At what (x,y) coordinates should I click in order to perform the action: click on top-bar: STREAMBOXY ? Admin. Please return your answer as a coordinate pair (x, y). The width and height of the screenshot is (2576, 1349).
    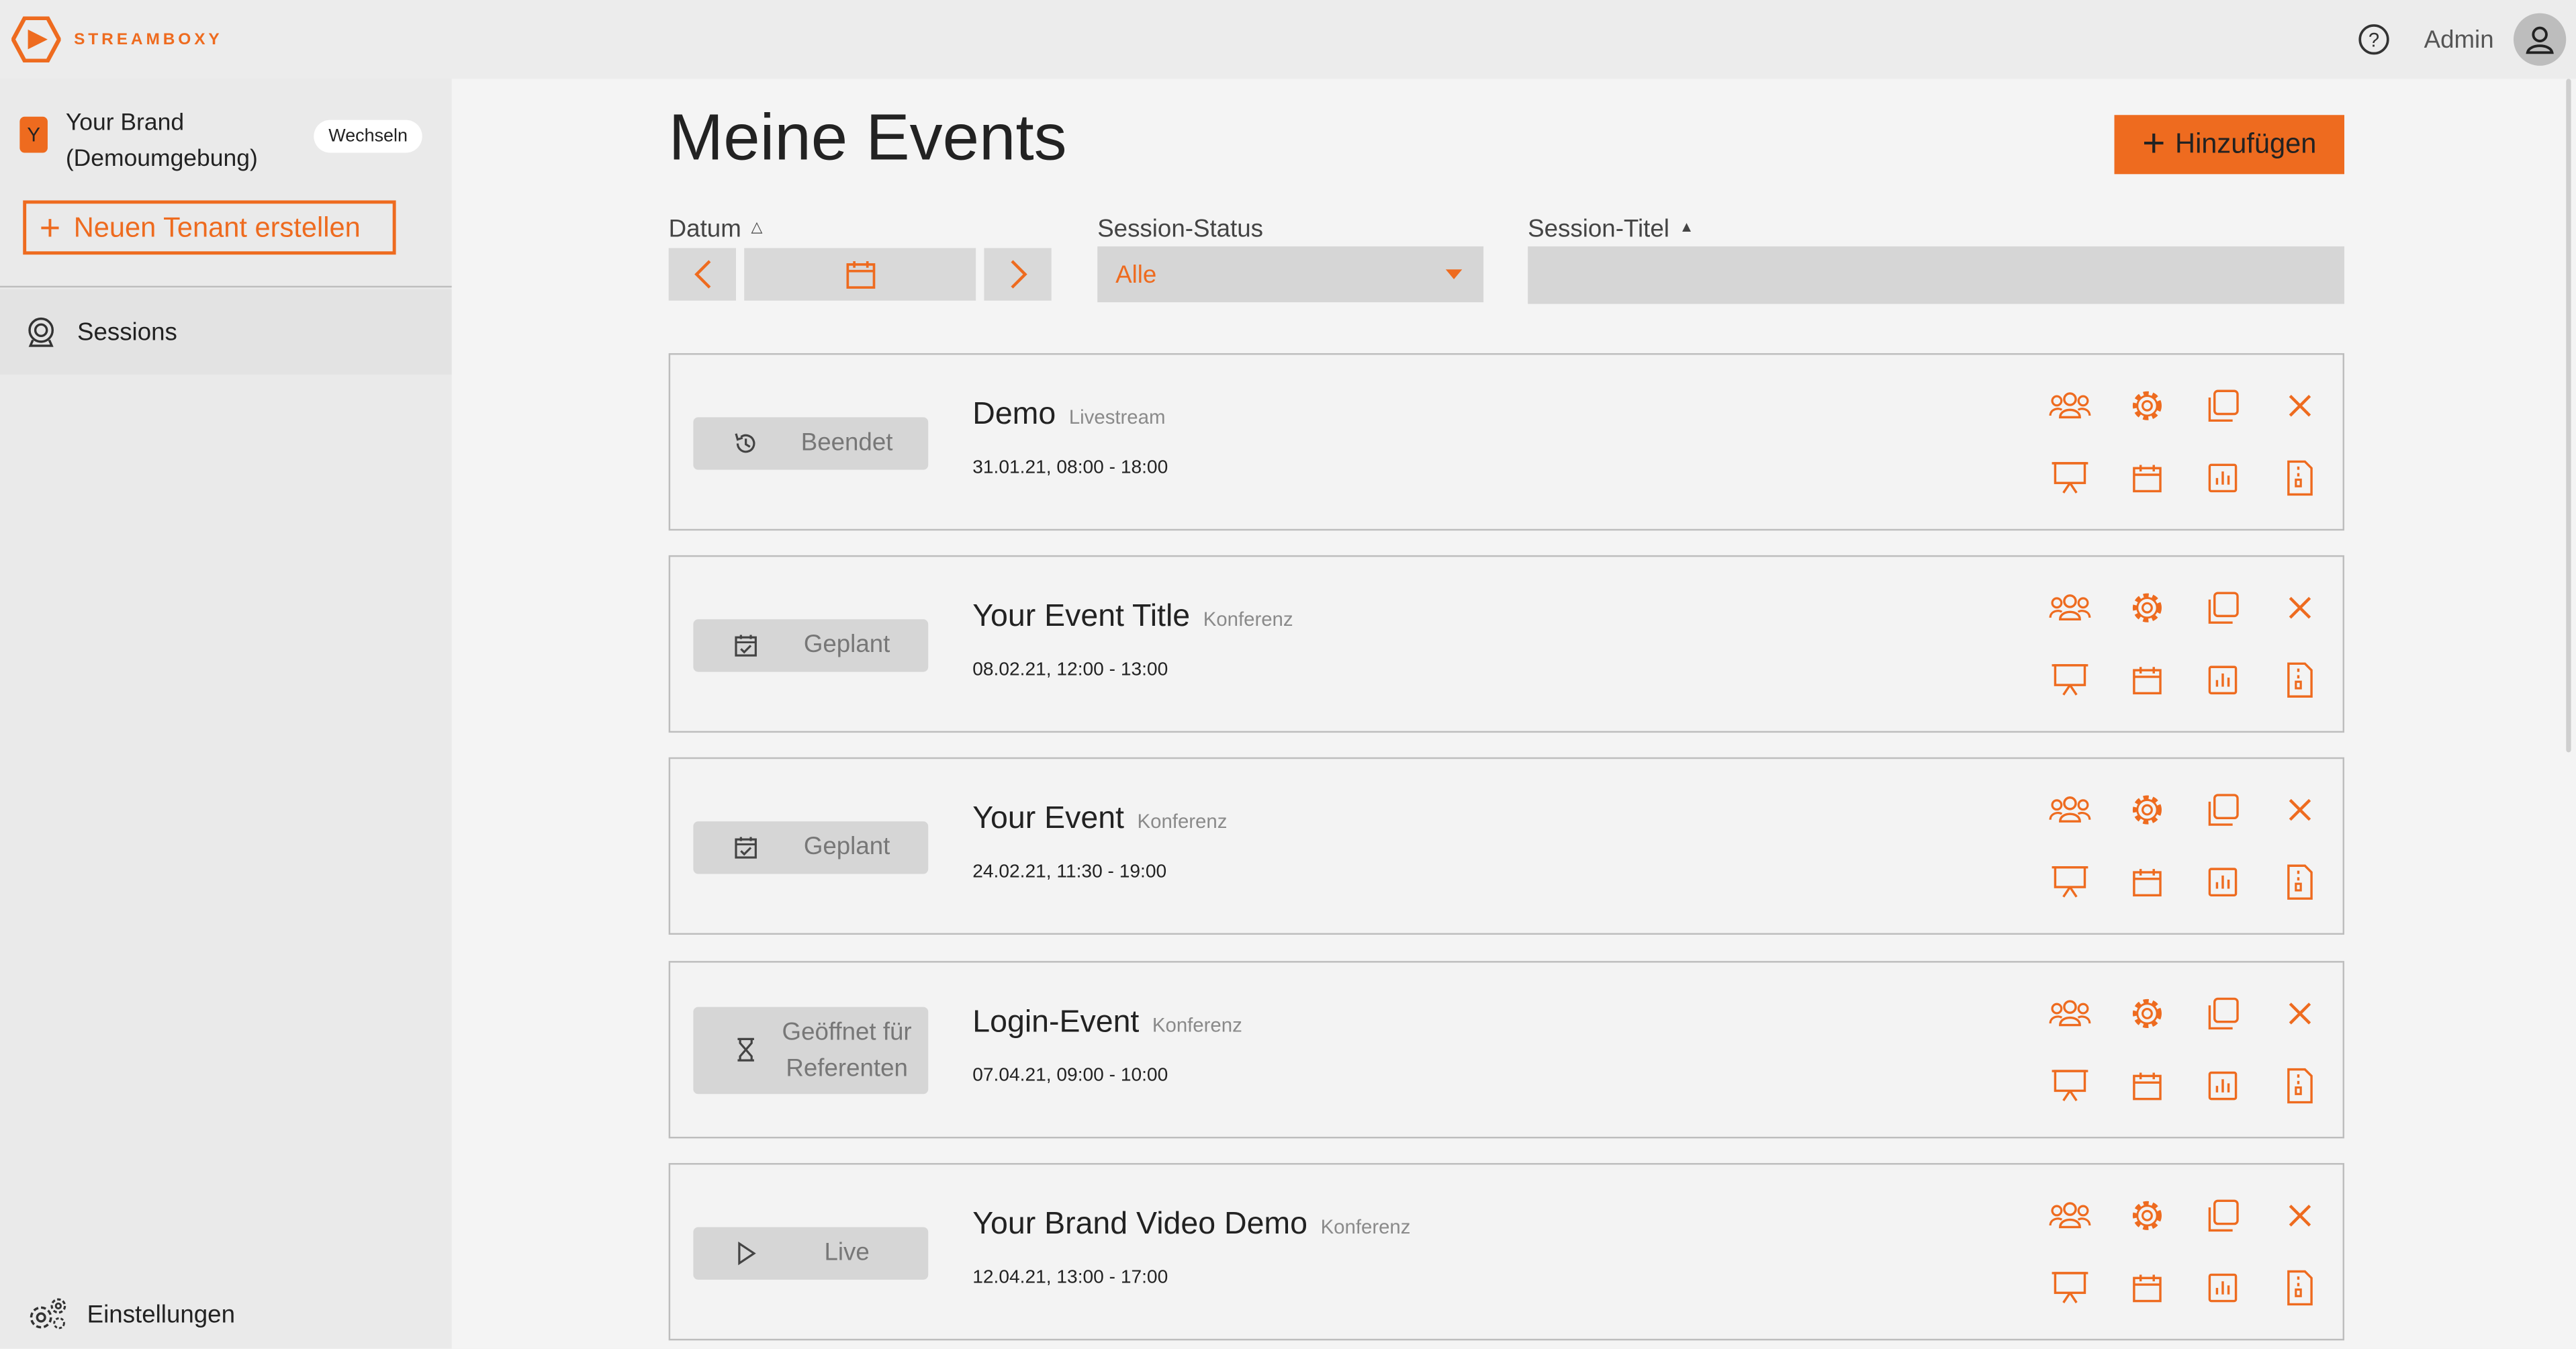
    Looking at the image, I should click on (1288, 39).